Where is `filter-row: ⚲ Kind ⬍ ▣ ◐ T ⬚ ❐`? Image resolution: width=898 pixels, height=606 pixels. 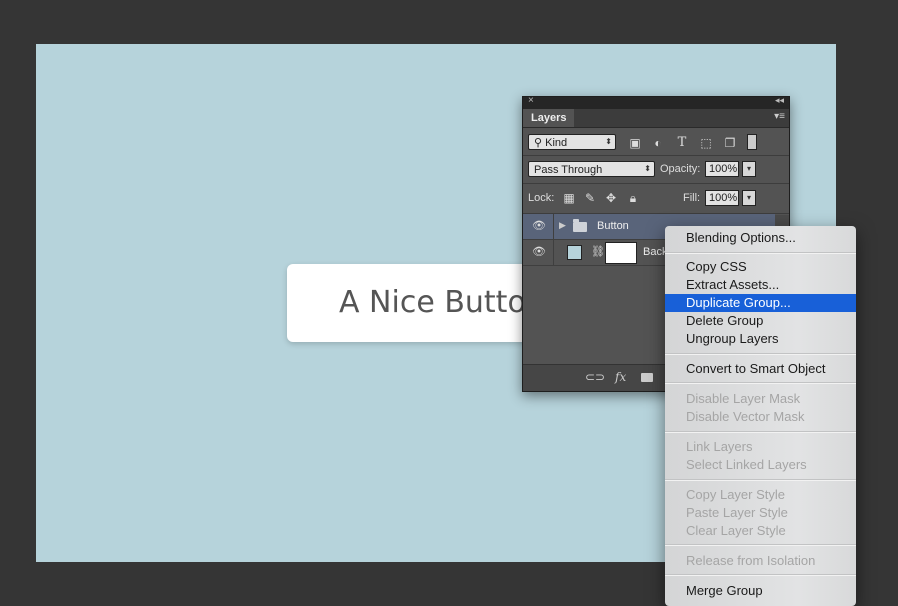 filter-row: ⚲ Kind ⬍ ▣ ◐ T ⬚ ❐ is located at coordinates (656, 142).